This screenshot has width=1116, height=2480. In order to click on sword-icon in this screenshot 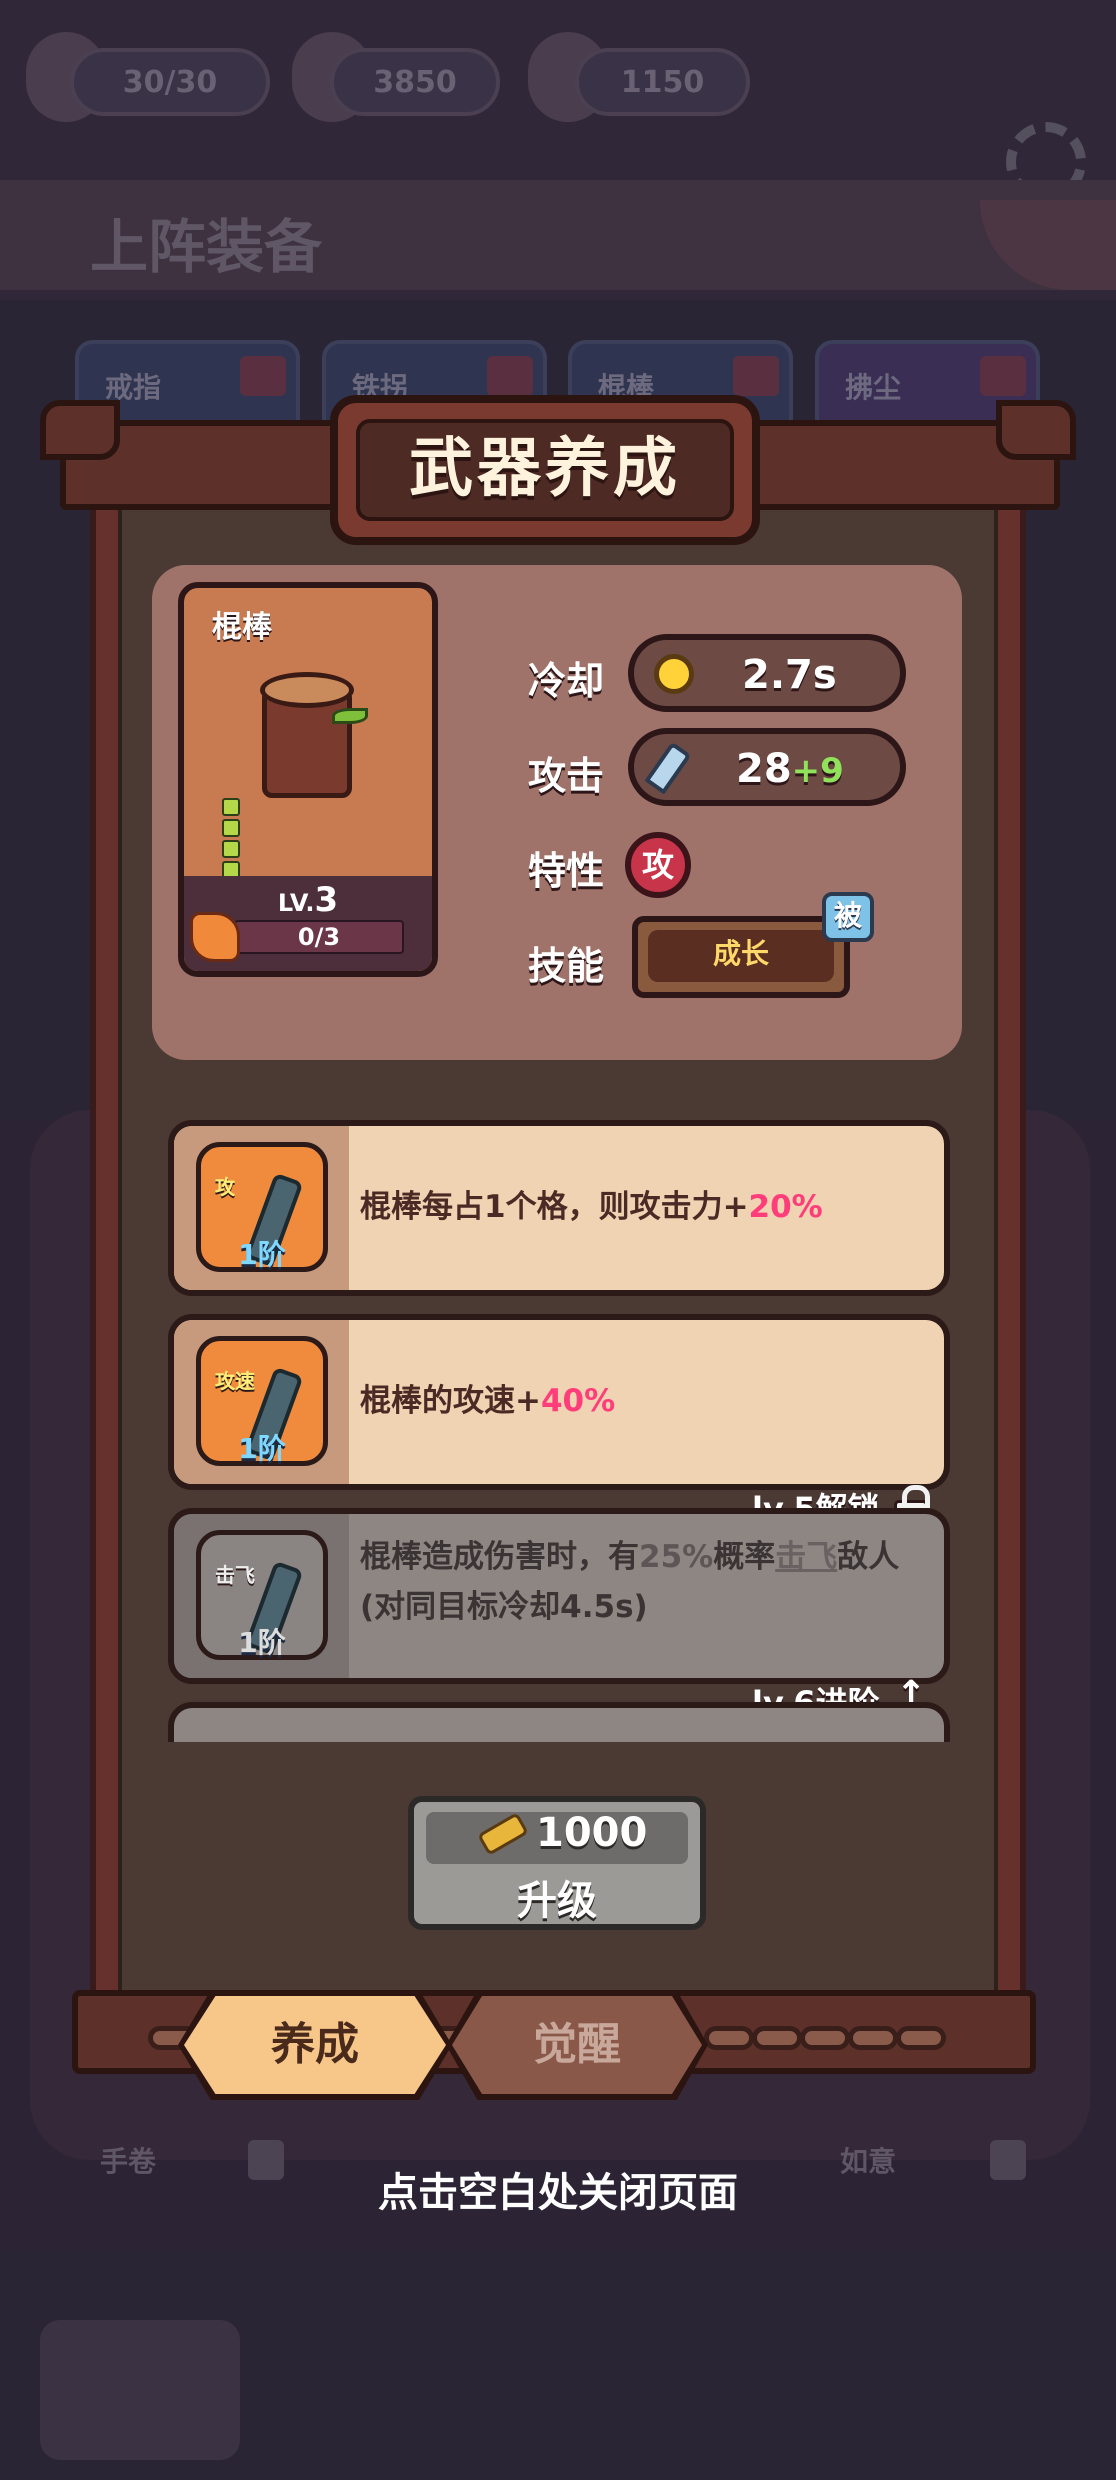, I will do `click(668, 768)`.